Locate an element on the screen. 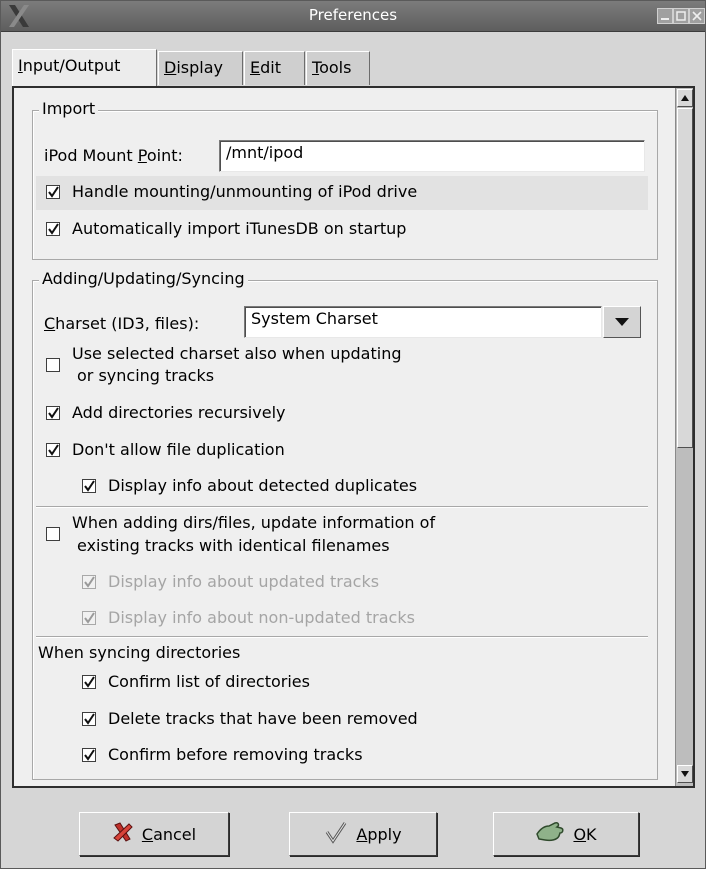 This screenshot has width=706, height=869. add-recursive-label: Add directories recursively is located at coordinates (179, 412).